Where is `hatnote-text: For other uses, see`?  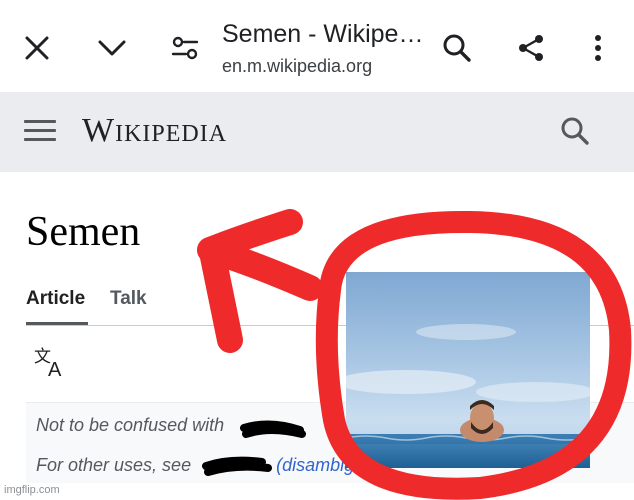
hatnote-text: For other uses, see is located at coordinates (114, 465).